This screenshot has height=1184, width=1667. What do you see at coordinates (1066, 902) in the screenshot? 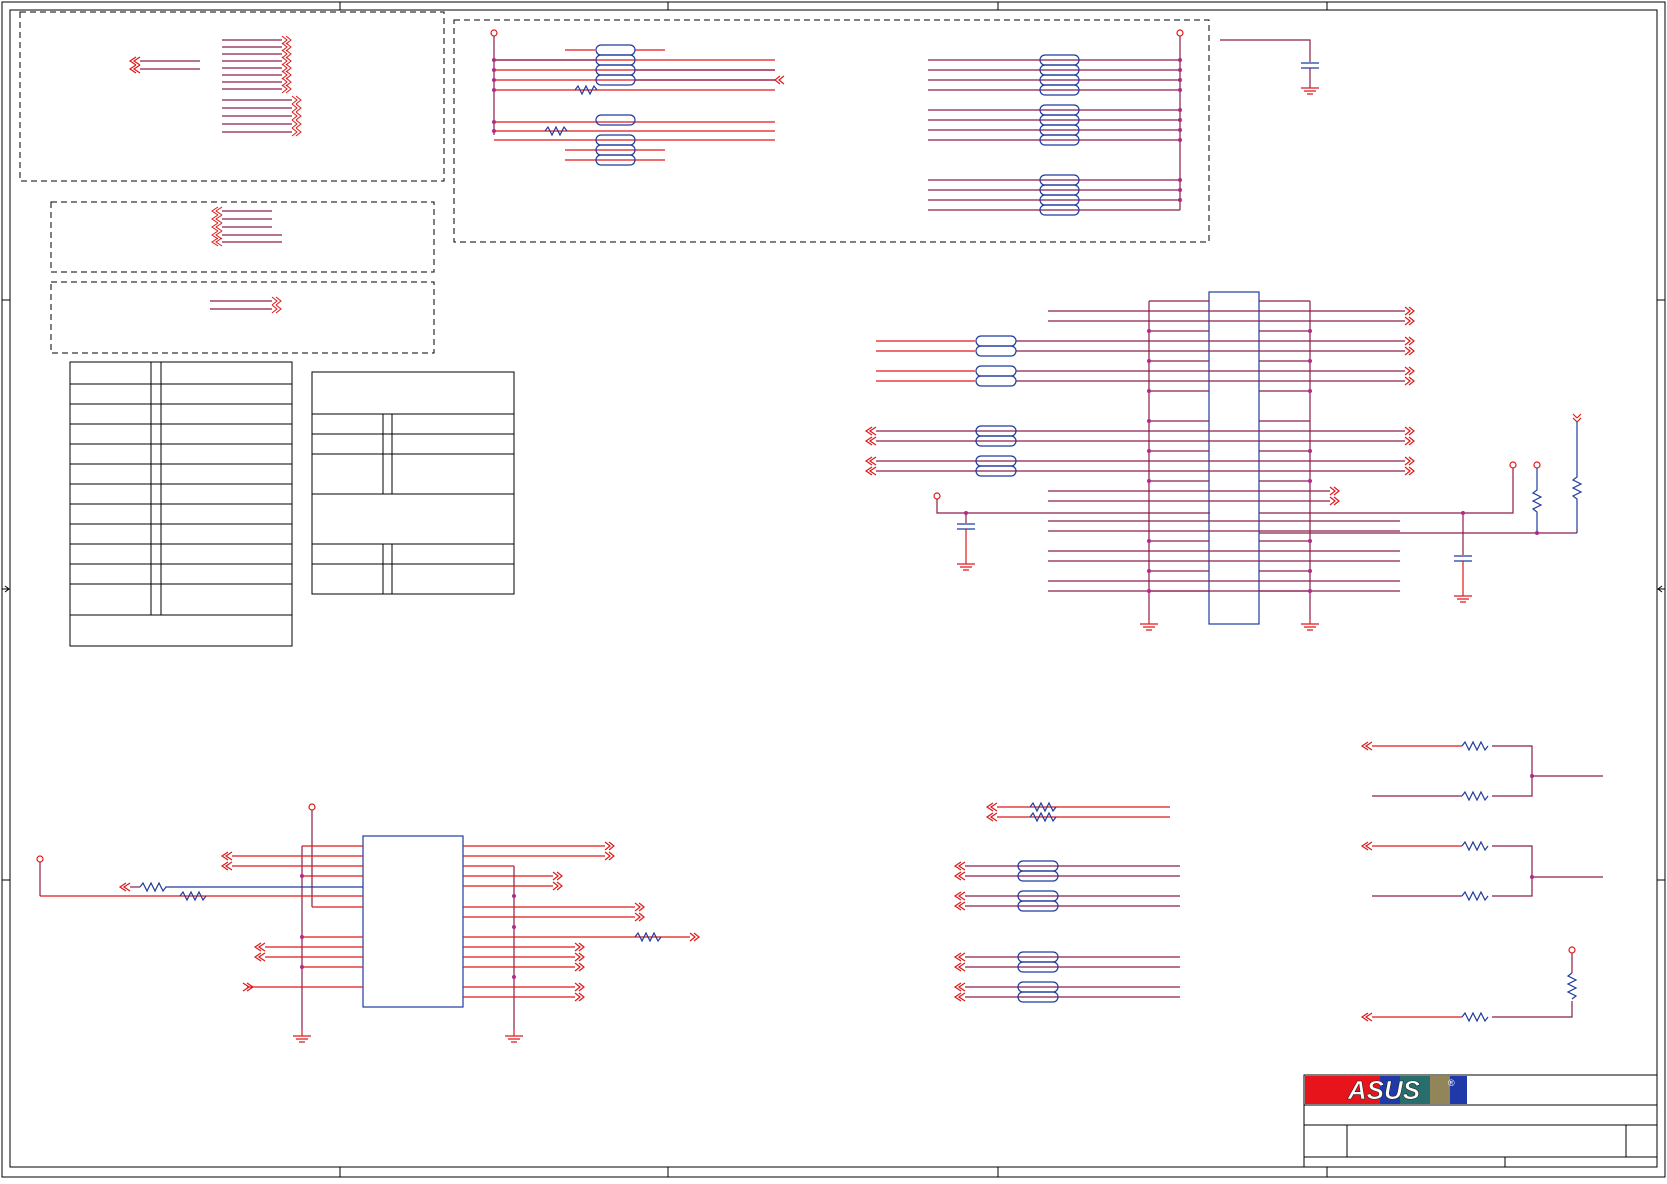
I see `bottom-center-filters` at bounding box center [1066, 902].